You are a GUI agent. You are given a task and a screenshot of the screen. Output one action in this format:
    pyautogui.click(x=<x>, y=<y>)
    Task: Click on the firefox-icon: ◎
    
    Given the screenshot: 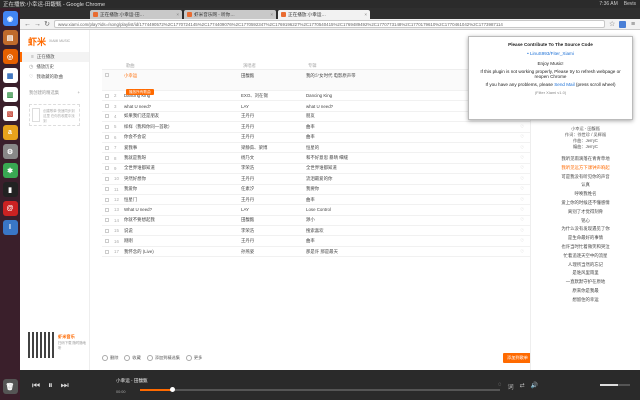 What is the action you would take?
    pyautogui.click(x=10, y=56)
    